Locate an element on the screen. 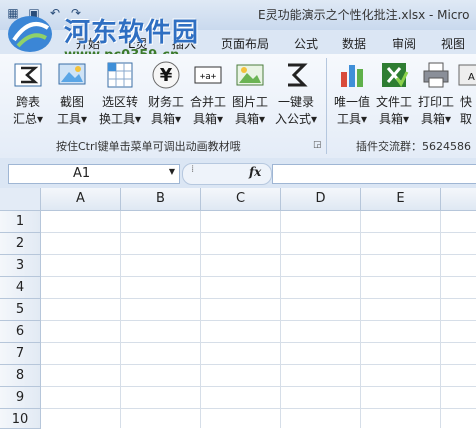 The height and width of the screenshot is (430, 476). tab-view: 视图 is located at coordinates (453, 43).